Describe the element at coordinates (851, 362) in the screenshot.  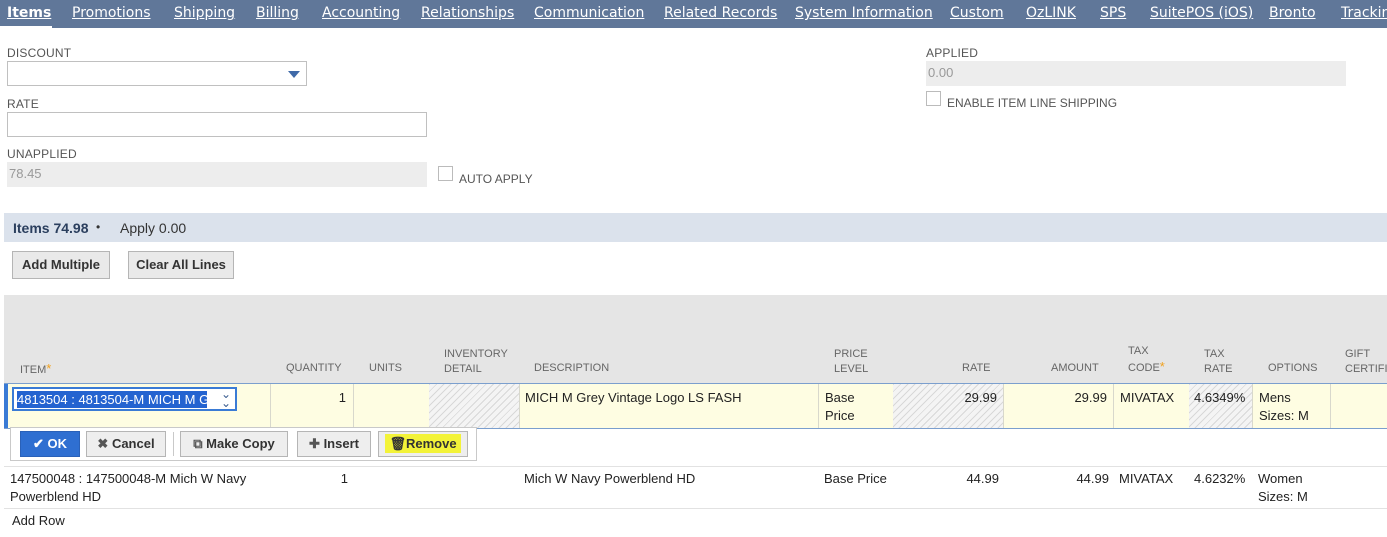
I see `col-price-level-header: PRICE LEVEL` at that location.